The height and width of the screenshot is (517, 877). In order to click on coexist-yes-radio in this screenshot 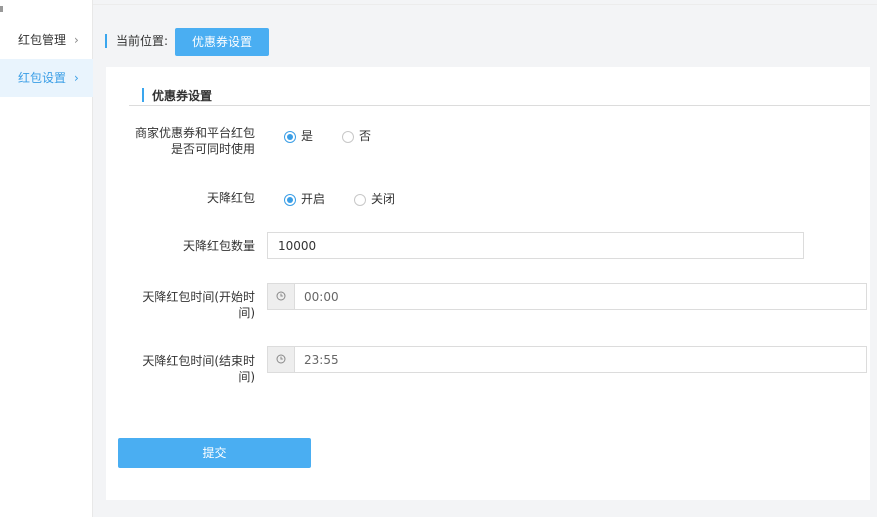, I will do `click(290, 137)`.